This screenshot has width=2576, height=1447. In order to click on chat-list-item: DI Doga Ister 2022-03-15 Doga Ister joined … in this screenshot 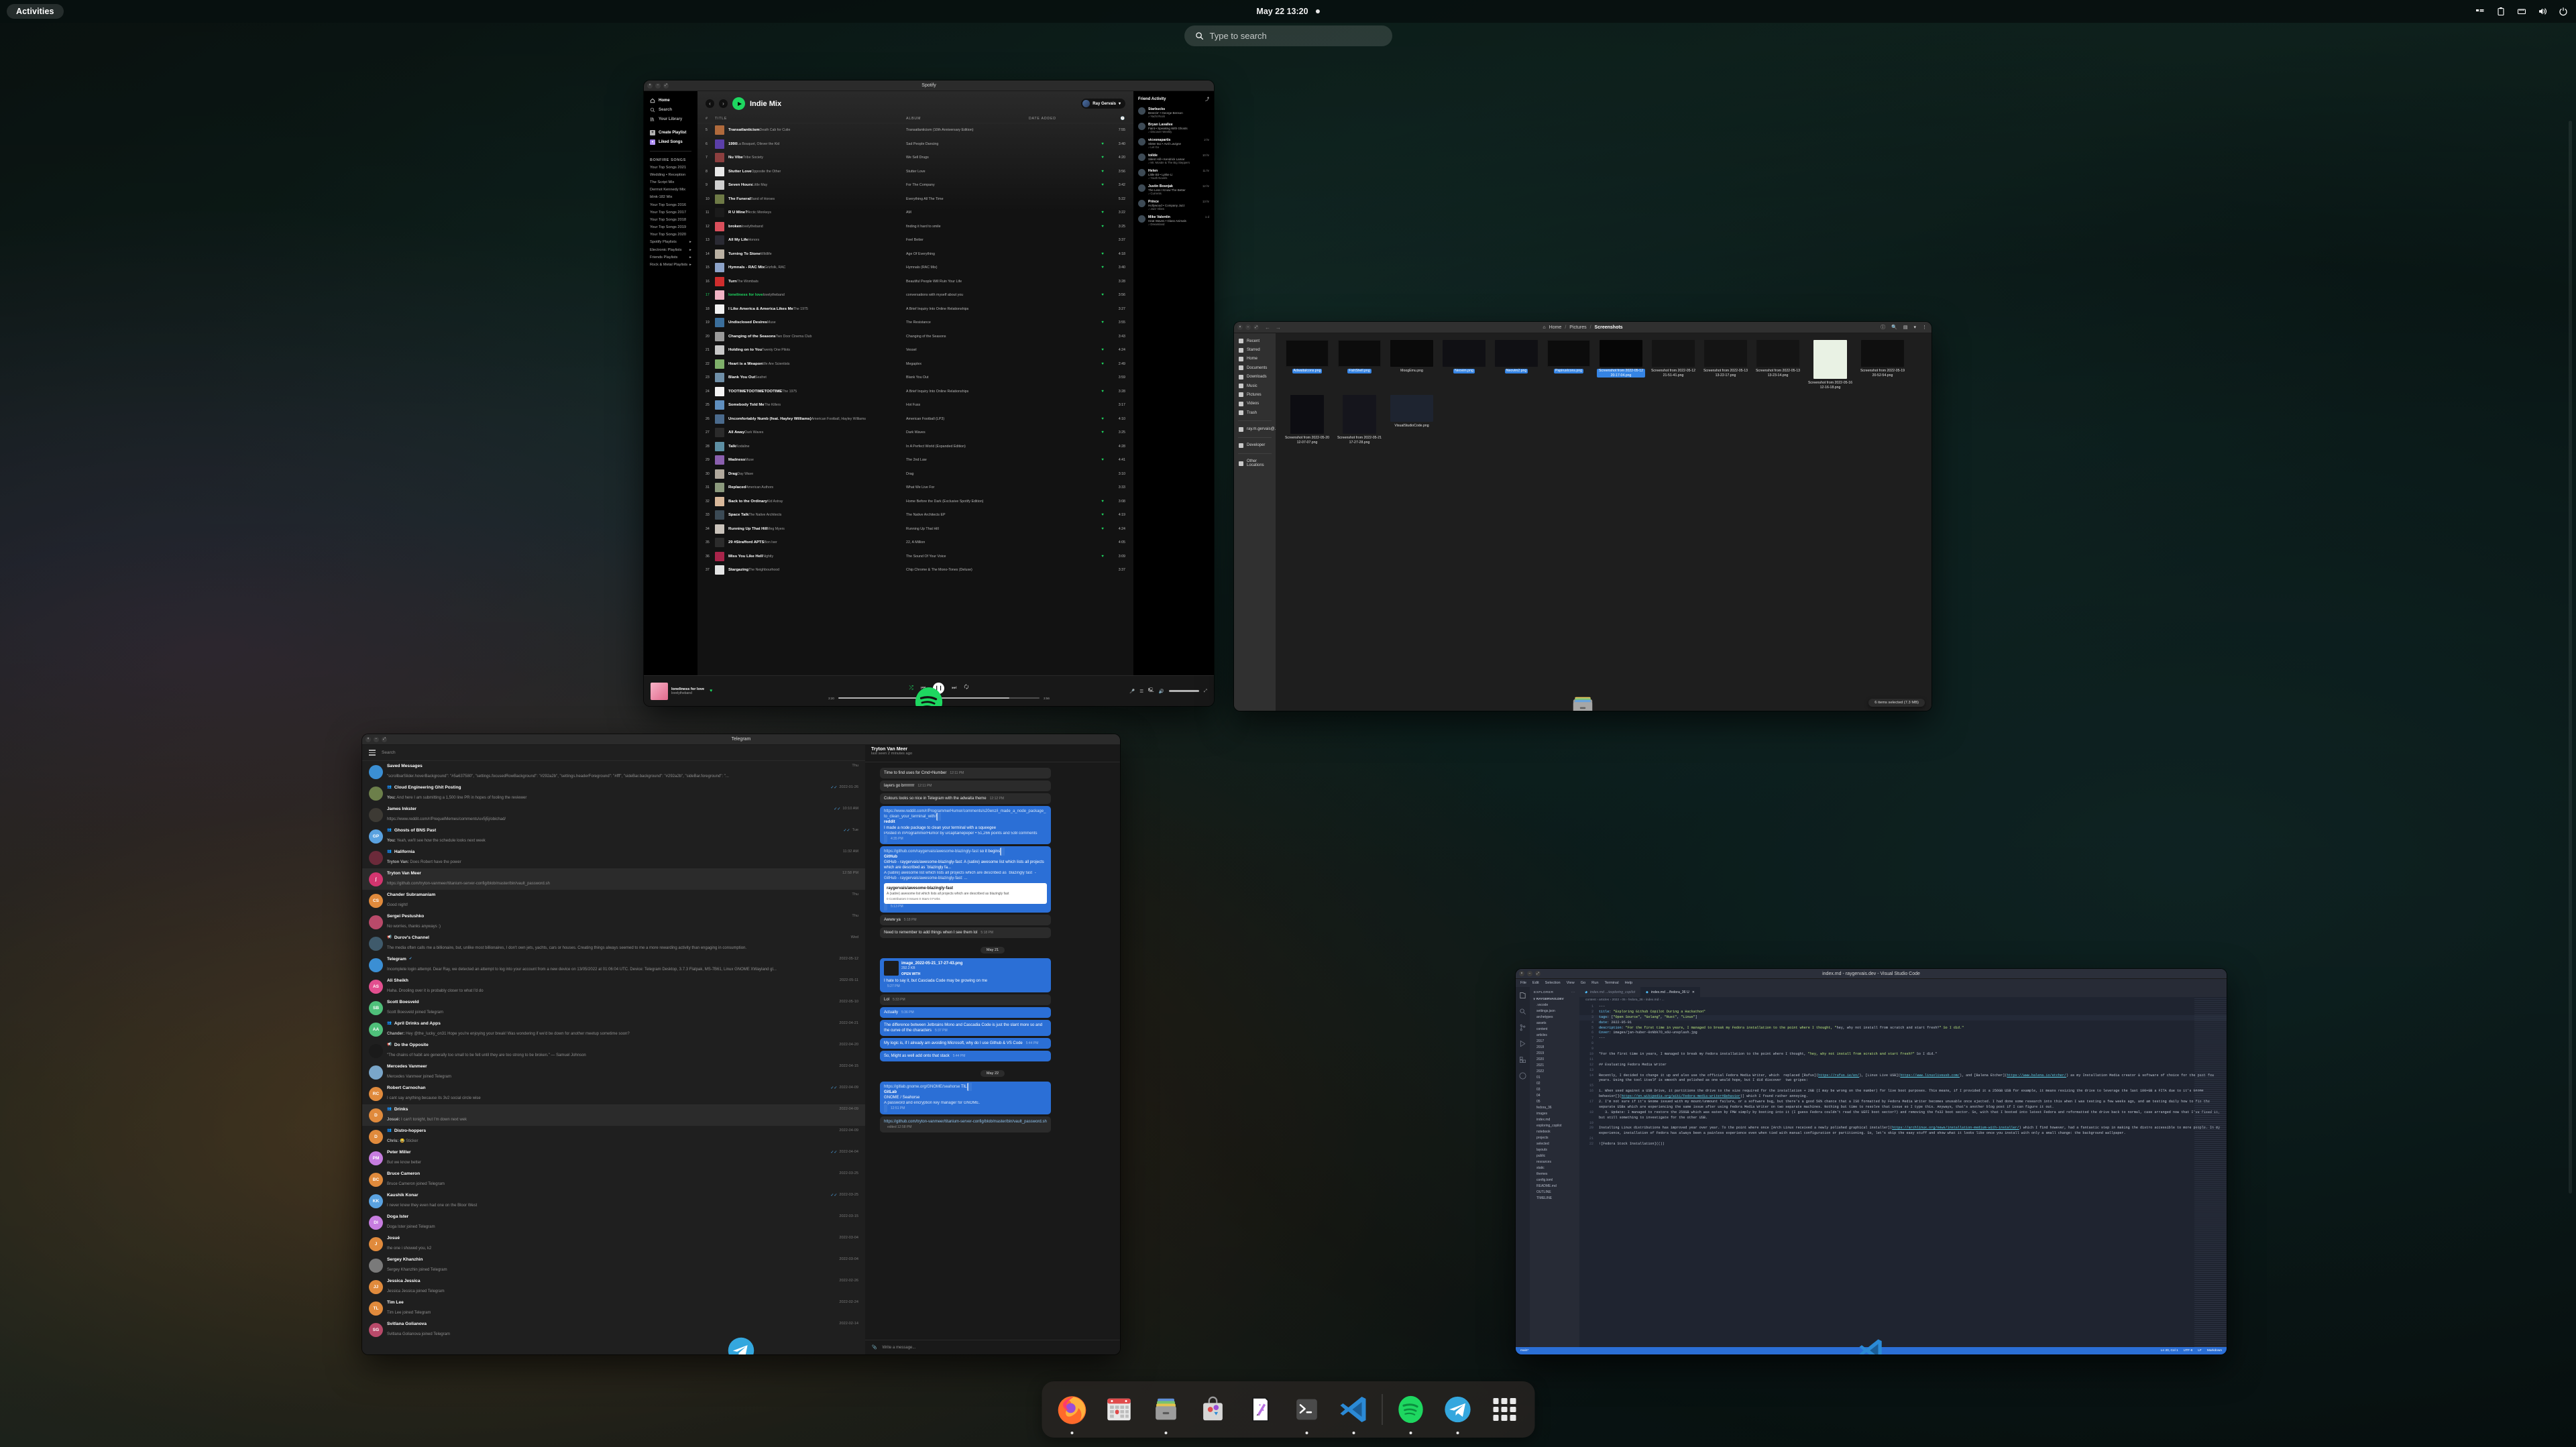, I will do `click(613, 1222)`.